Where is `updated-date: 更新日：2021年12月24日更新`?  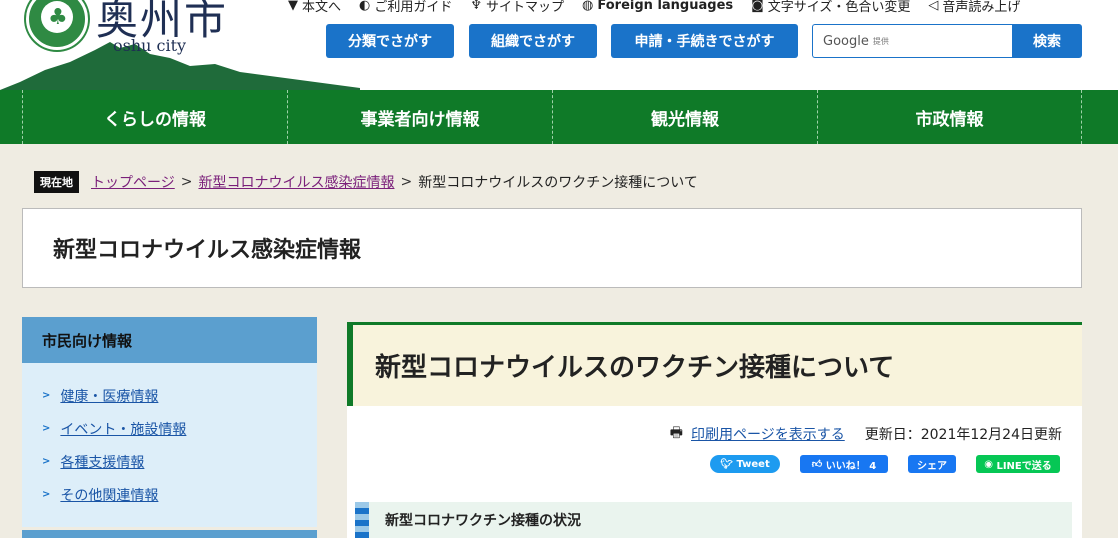 updated-date: 更新日：2021年12月24日更新 is located at coordinates (963, 435).